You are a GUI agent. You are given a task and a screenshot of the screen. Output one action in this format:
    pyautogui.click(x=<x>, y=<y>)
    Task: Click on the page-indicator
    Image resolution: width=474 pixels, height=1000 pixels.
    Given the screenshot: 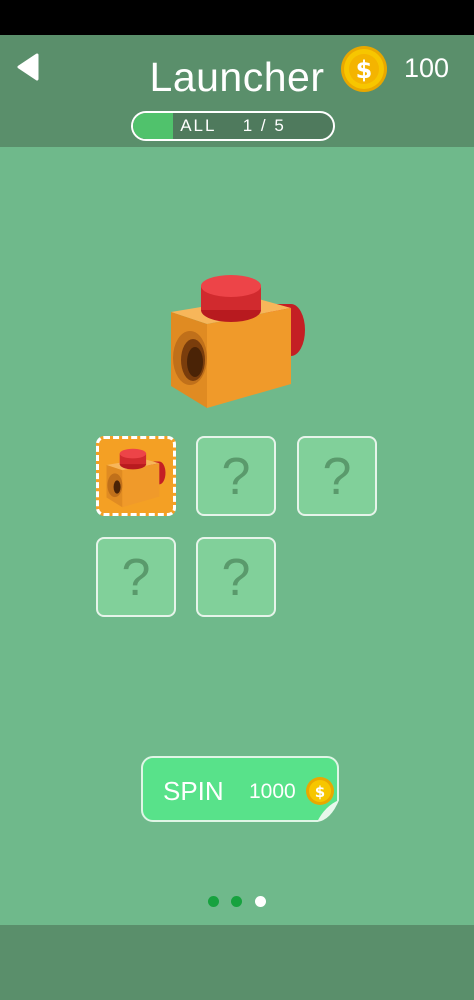 What is the action you would take?
    pyautogui.click(x=238, y=902)
    